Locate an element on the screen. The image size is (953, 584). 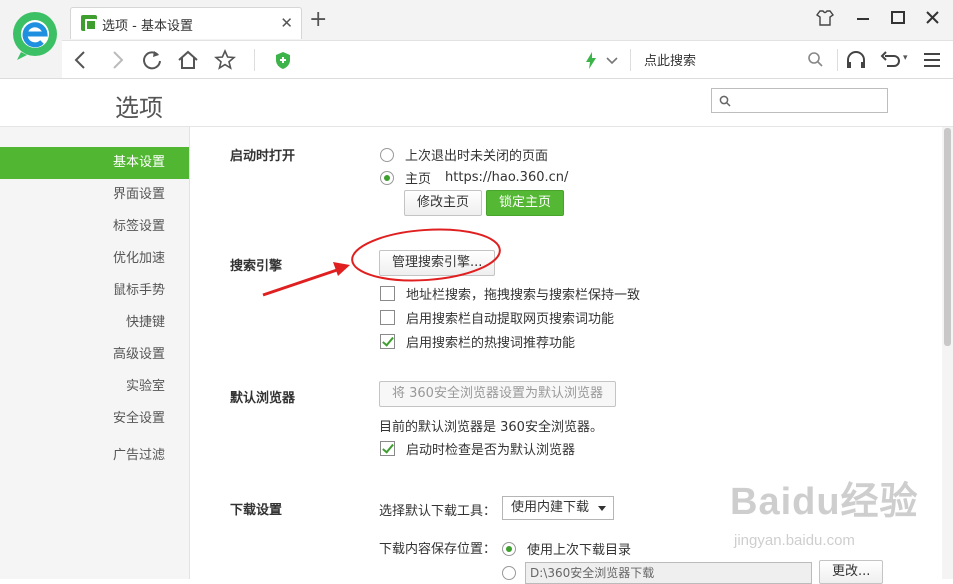
menu-icon is located at coordinates (932, 60).